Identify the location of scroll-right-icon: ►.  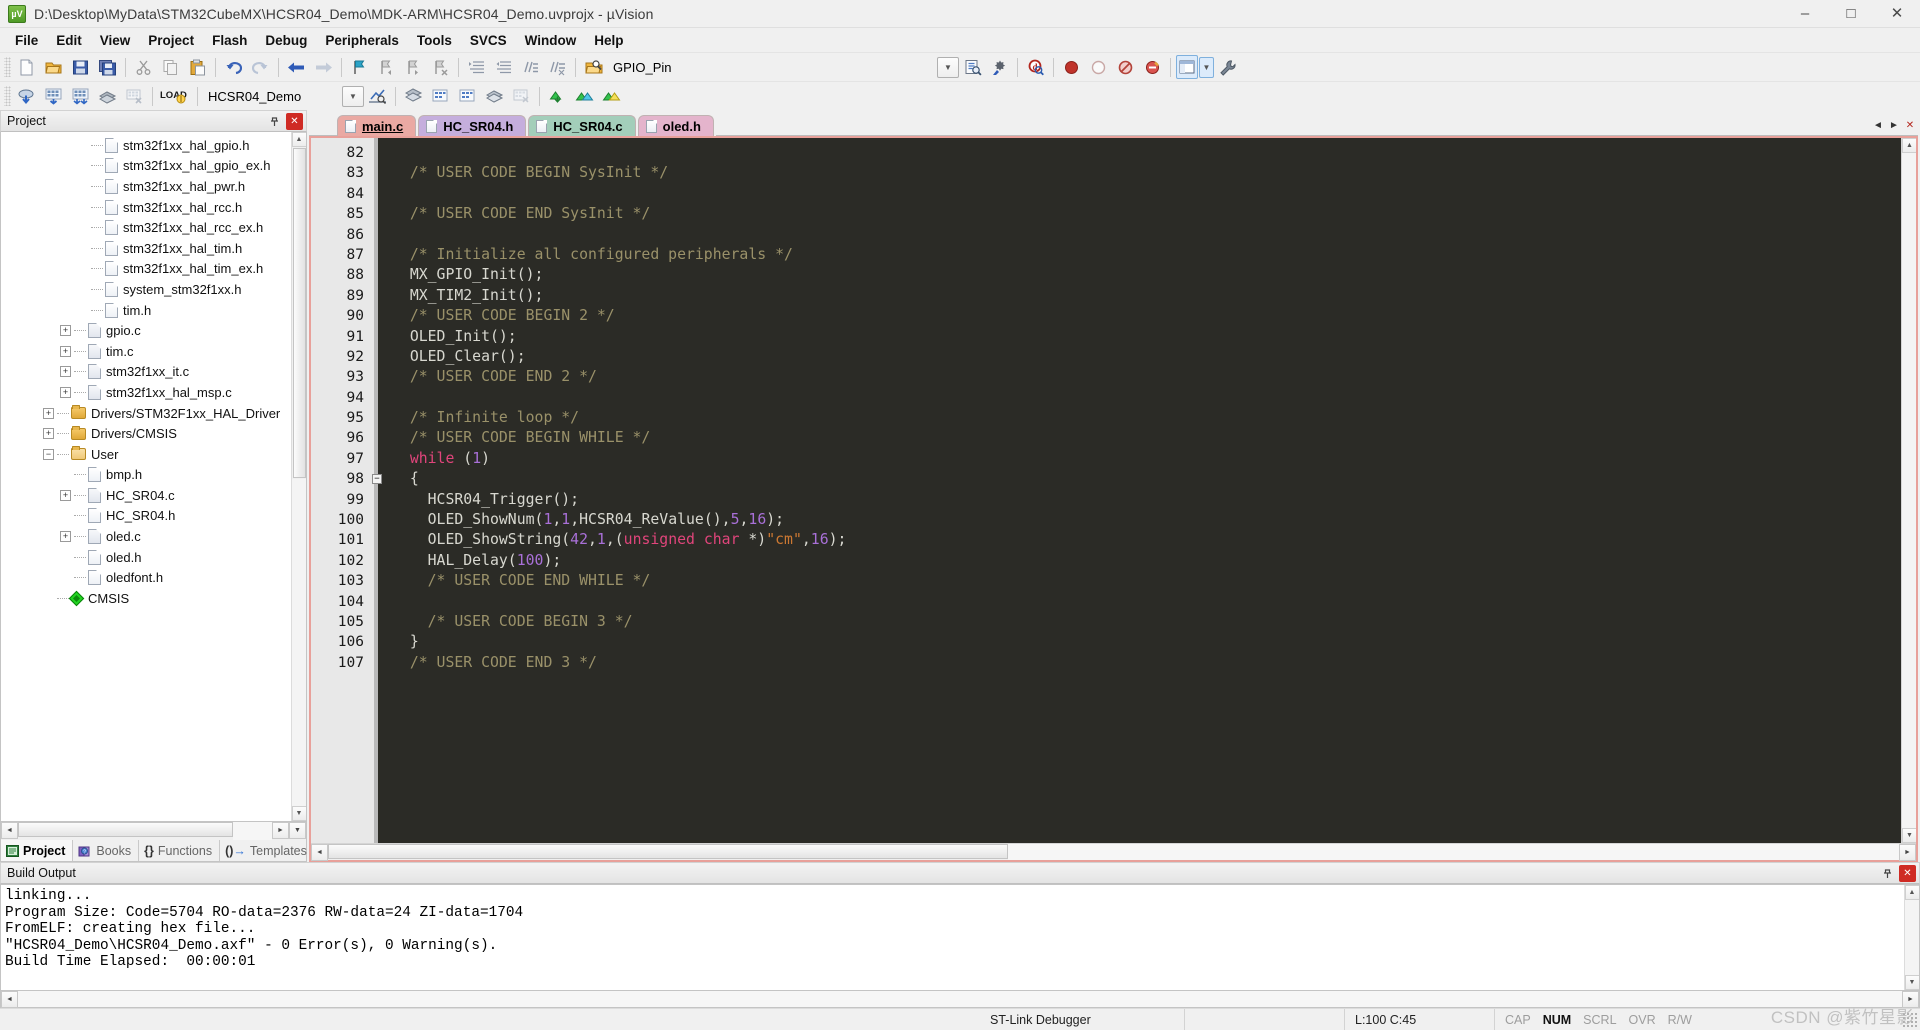
(280, 830).